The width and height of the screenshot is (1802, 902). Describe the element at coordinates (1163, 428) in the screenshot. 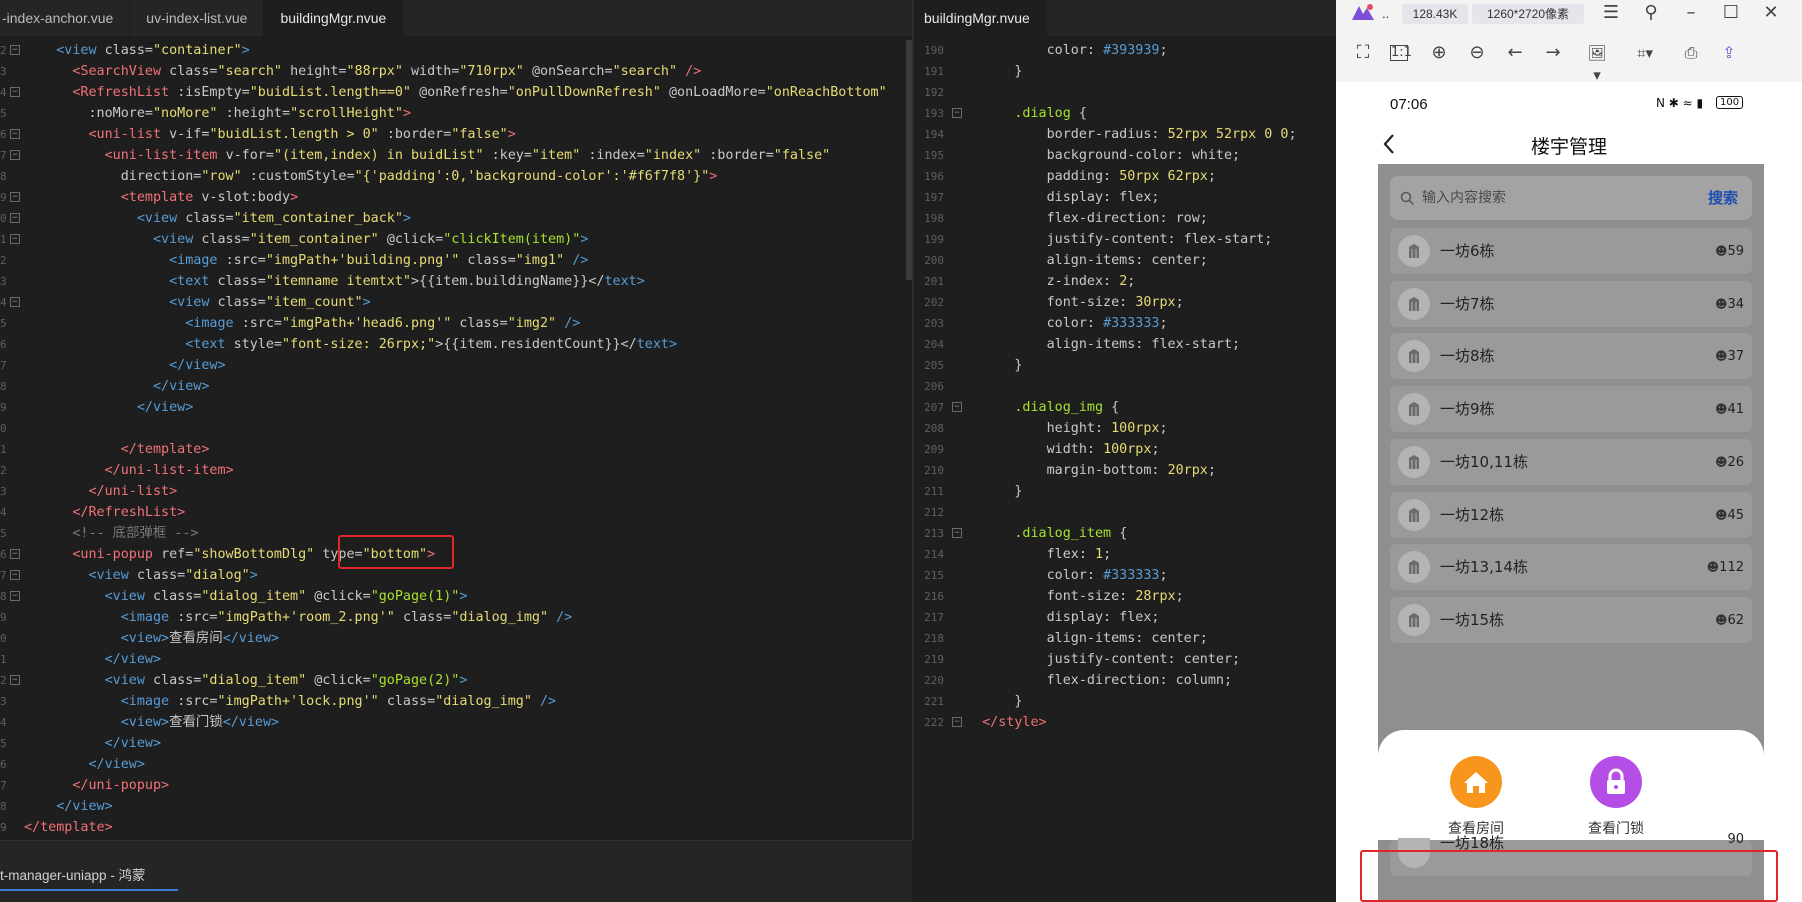

I see `code-token: ;` at that location.